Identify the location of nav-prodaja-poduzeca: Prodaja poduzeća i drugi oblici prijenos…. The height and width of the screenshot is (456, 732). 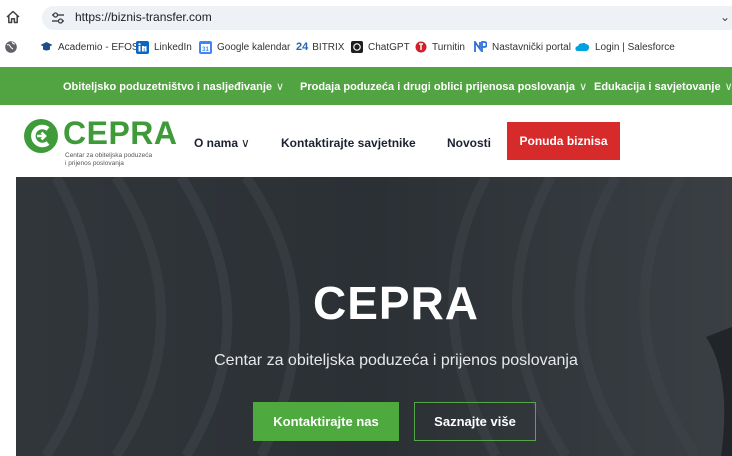
(443, 86).